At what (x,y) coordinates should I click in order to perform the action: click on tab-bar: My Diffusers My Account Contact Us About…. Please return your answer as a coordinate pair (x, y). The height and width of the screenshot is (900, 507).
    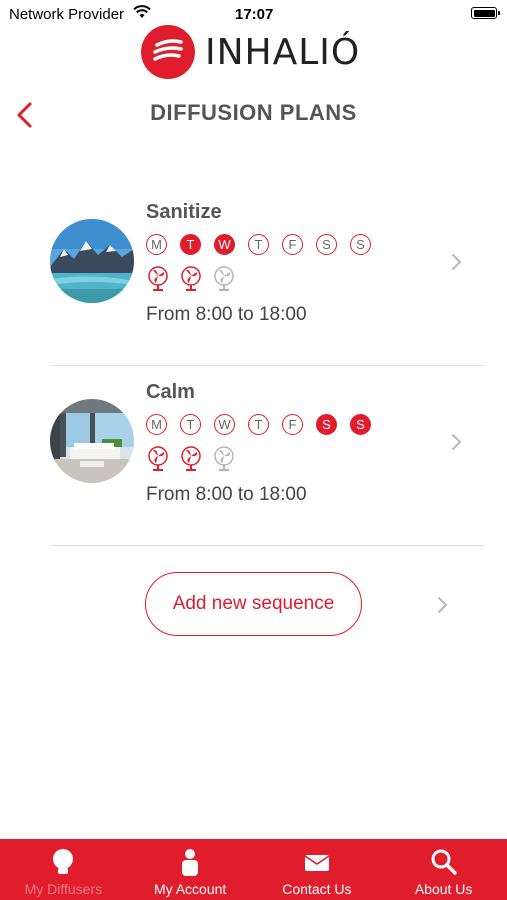
    Looking at the image, I should click on (253, 869).